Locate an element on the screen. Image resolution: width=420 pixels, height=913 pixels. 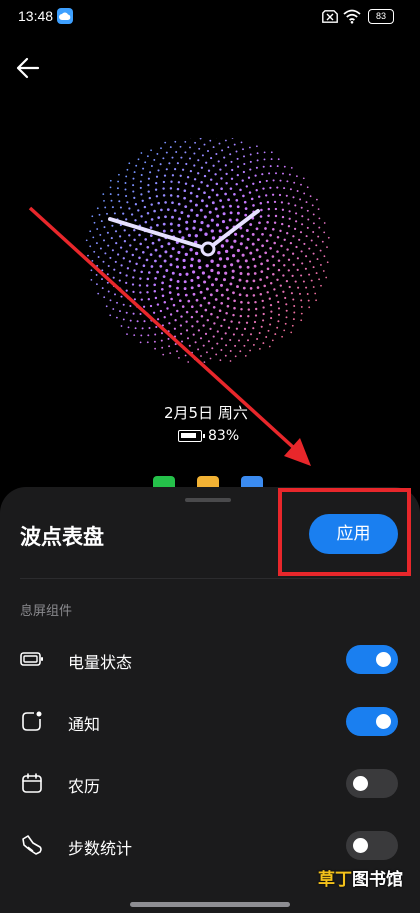
setting-row-battery: 电量状态 is located at coordinates (210, 659).